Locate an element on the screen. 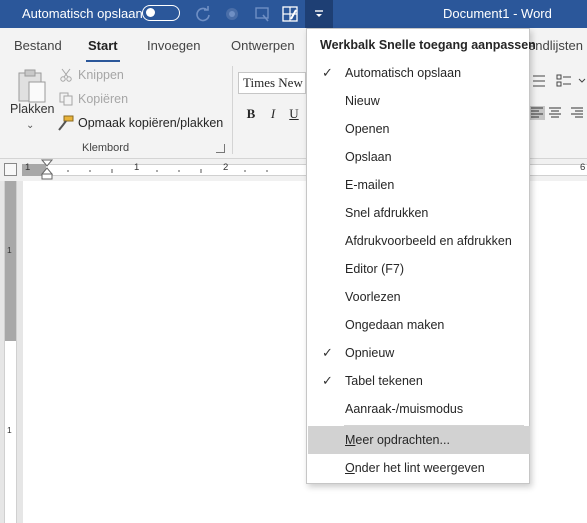 This screenshot has height=523, width=587. tab-selector is located at coordinates (10, 169).